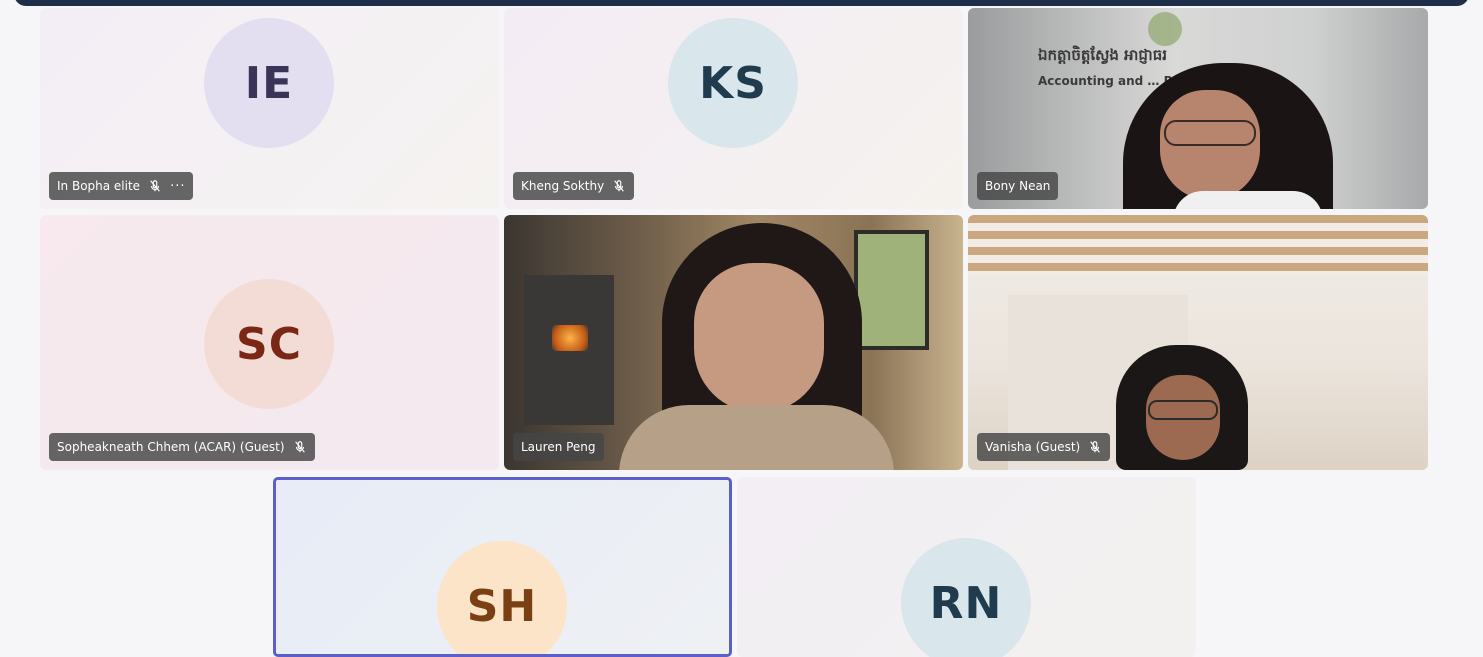 This screenshot has width=1483, height=657. What do you see at coordinates (99, 186) in the screenshot?
I see `participant-name: In Bopha elite` at bounding box center [99, 186].